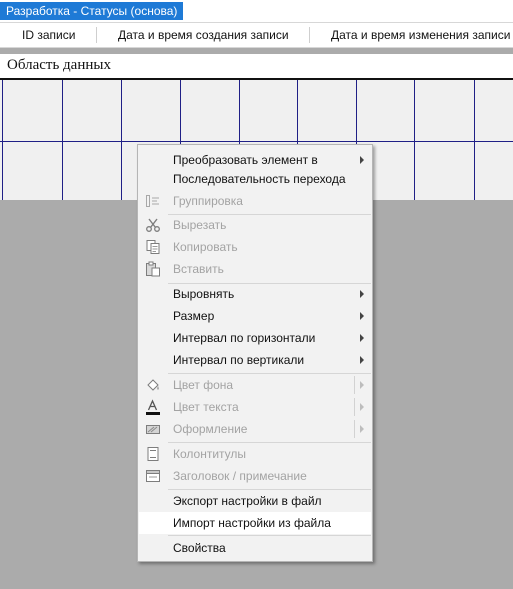 The height and width of the screenshot is (589, 513). Describe the element at coordinates (59, 65) in the screenshot. I see `section-title: Область данных` at that location.